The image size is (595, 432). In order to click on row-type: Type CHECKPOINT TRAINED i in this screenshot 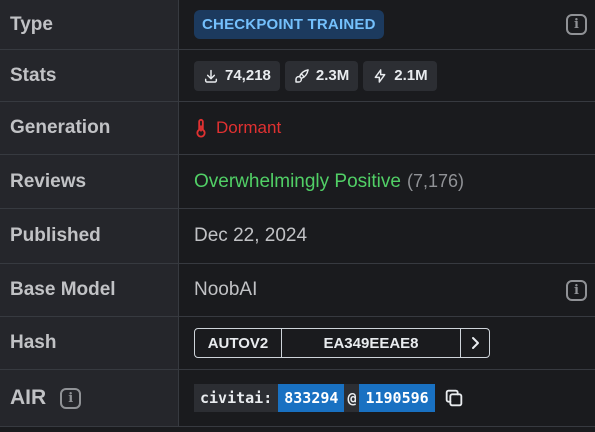, I will do `click(297, 25)`.